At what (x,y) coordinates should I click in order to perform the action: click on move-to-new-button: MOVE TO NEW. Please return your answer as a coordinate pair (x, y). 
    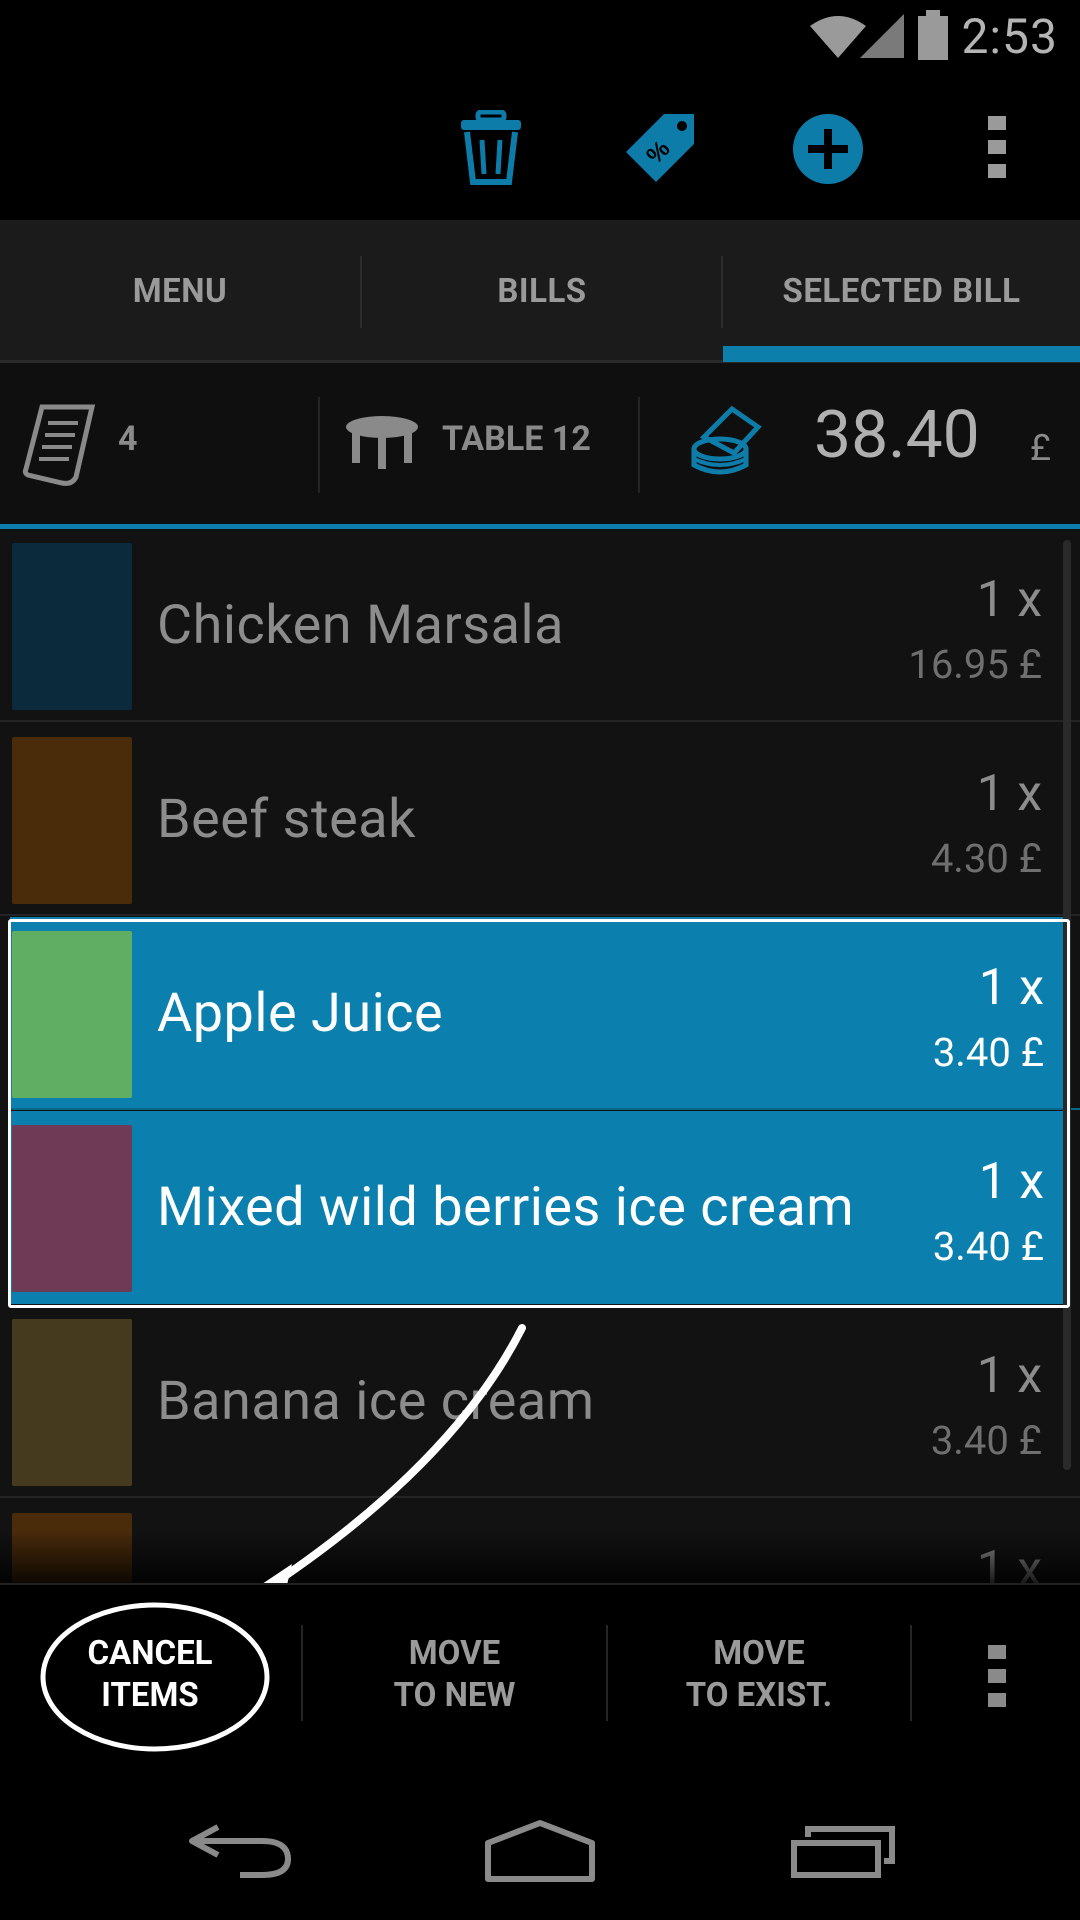
    Looking at the image, I should click on (454, 1675).